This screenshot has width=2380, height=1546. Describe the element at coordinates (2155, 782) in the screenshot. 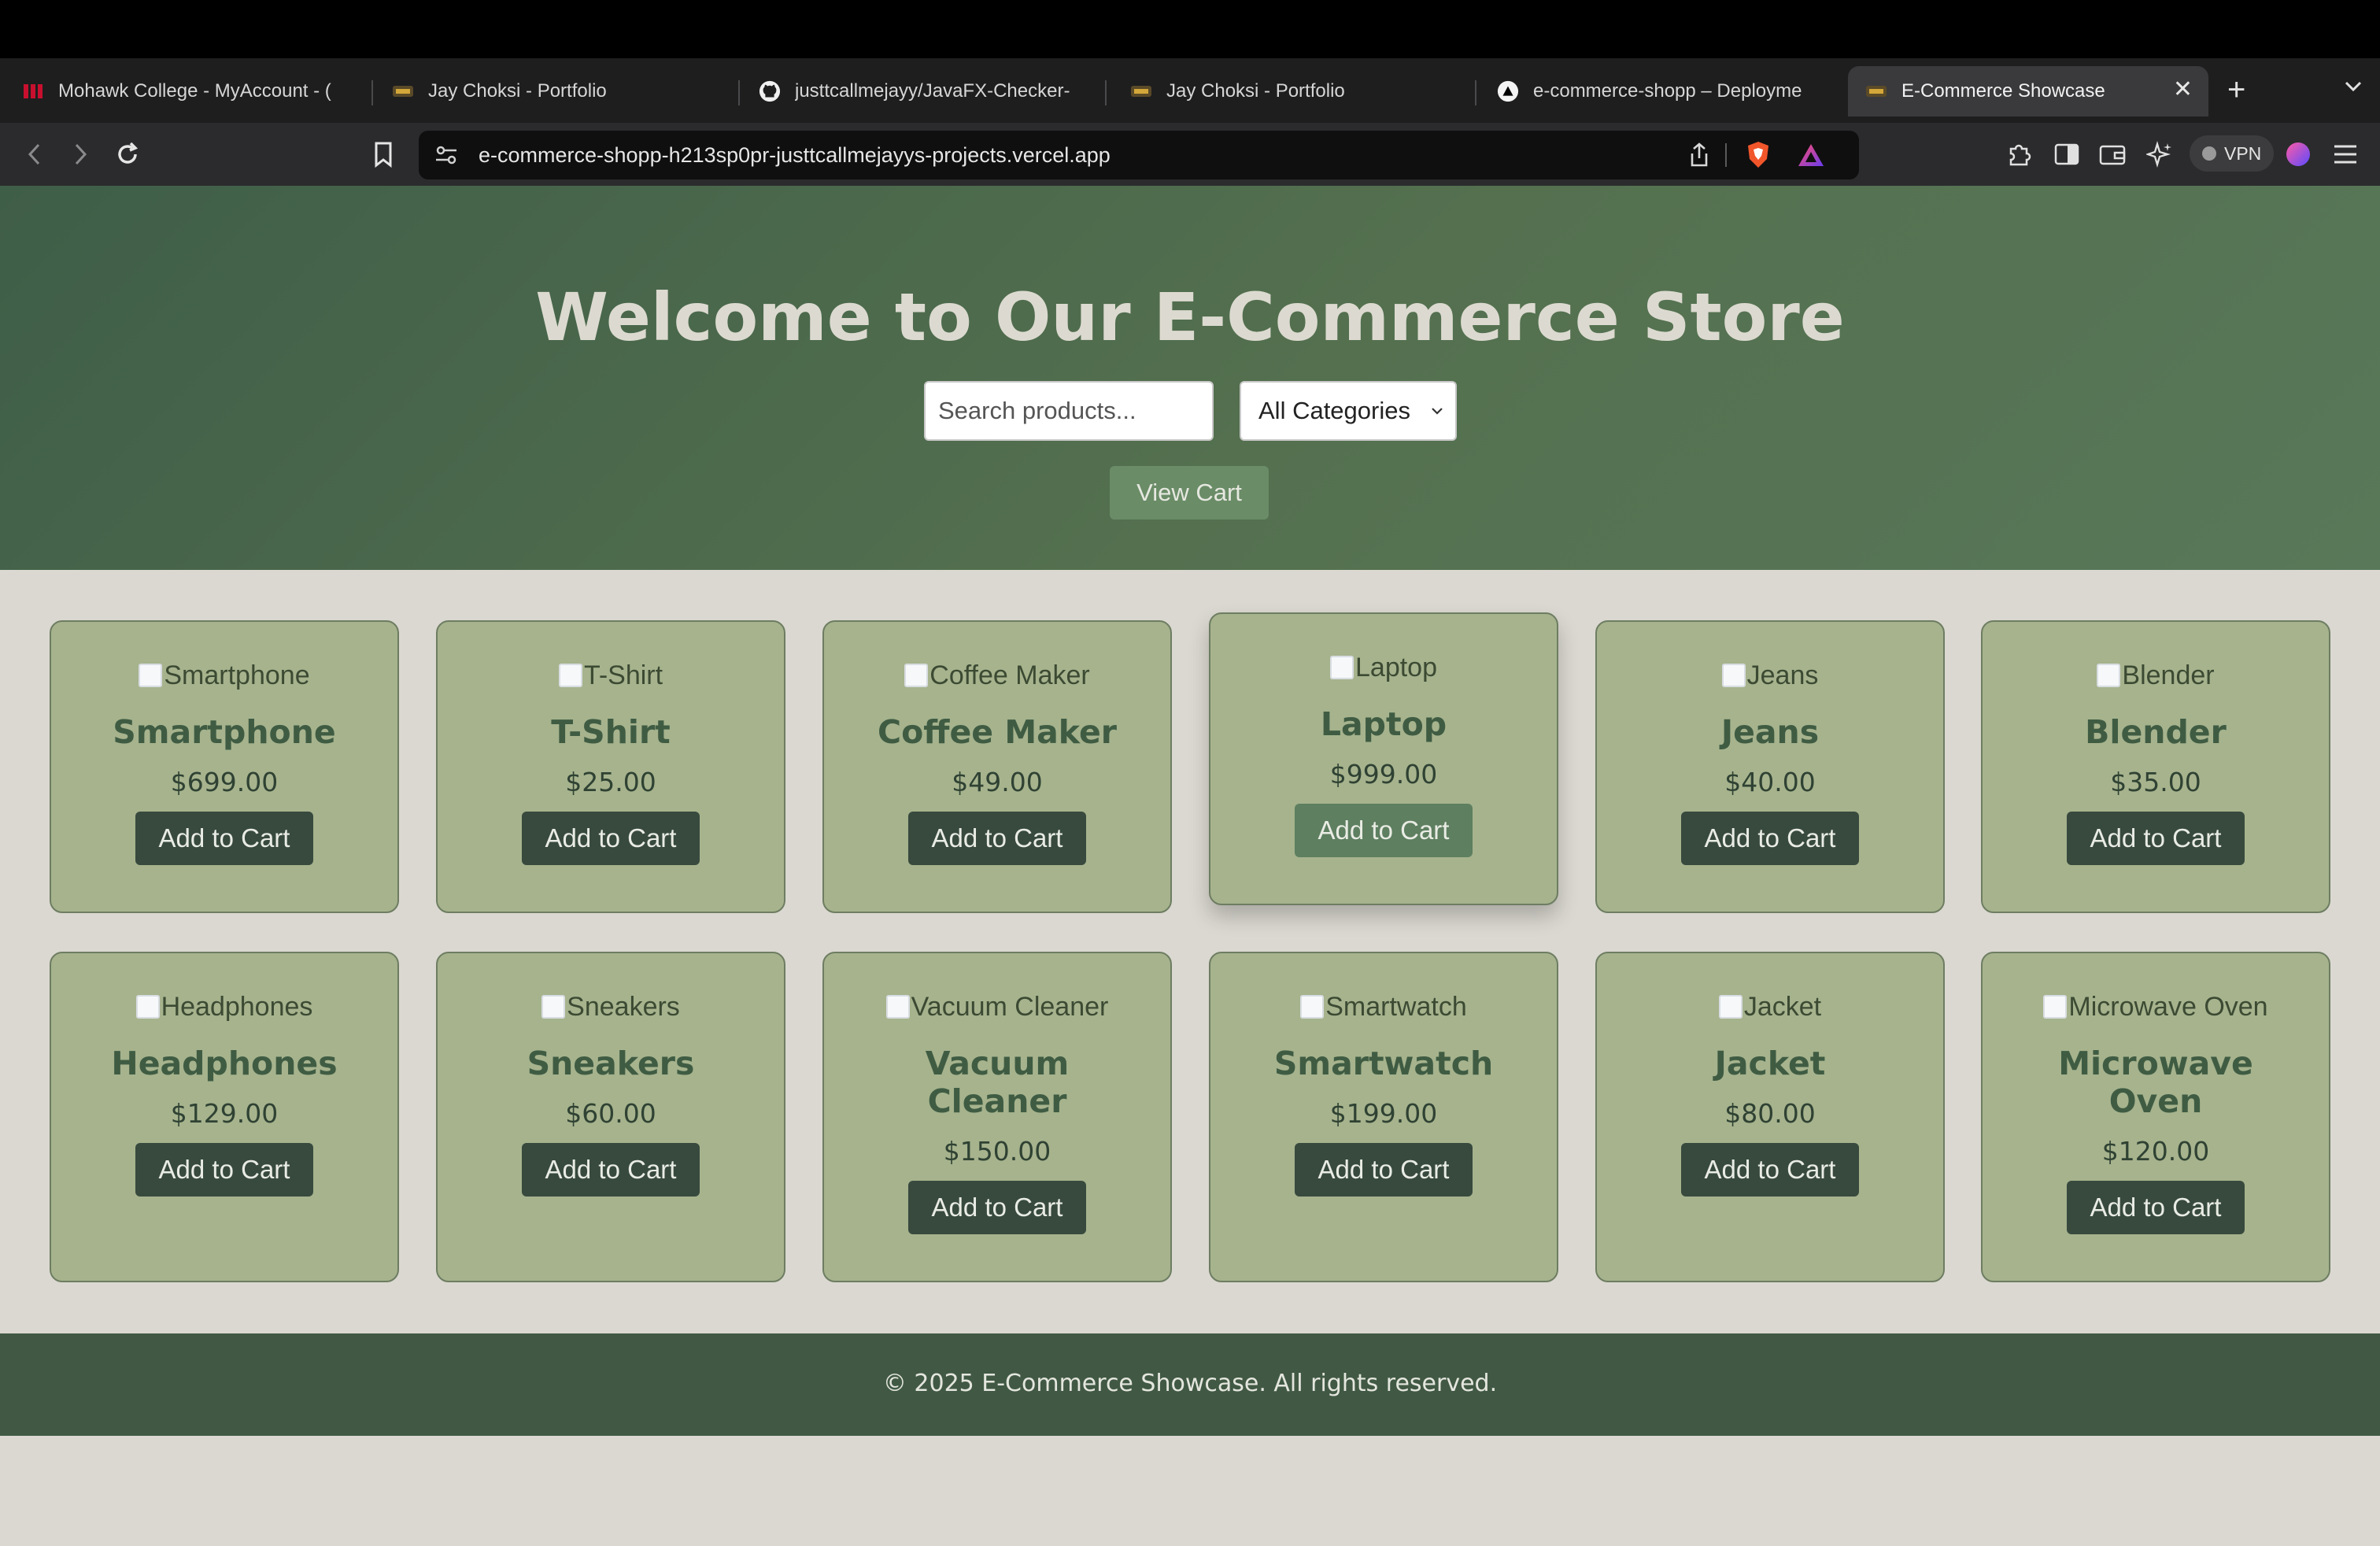

I see `product-price: $35.00` at that location.